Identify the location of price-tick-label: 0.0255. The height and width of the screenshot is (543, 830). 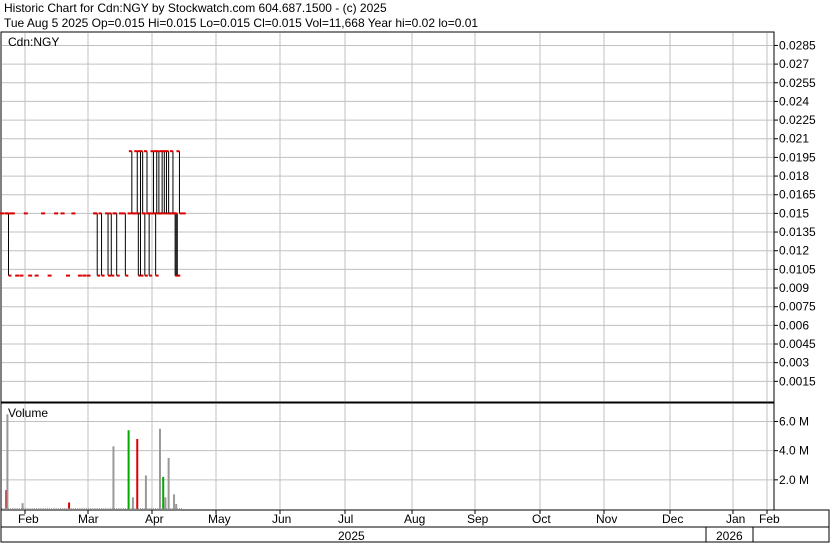
(797, 83).